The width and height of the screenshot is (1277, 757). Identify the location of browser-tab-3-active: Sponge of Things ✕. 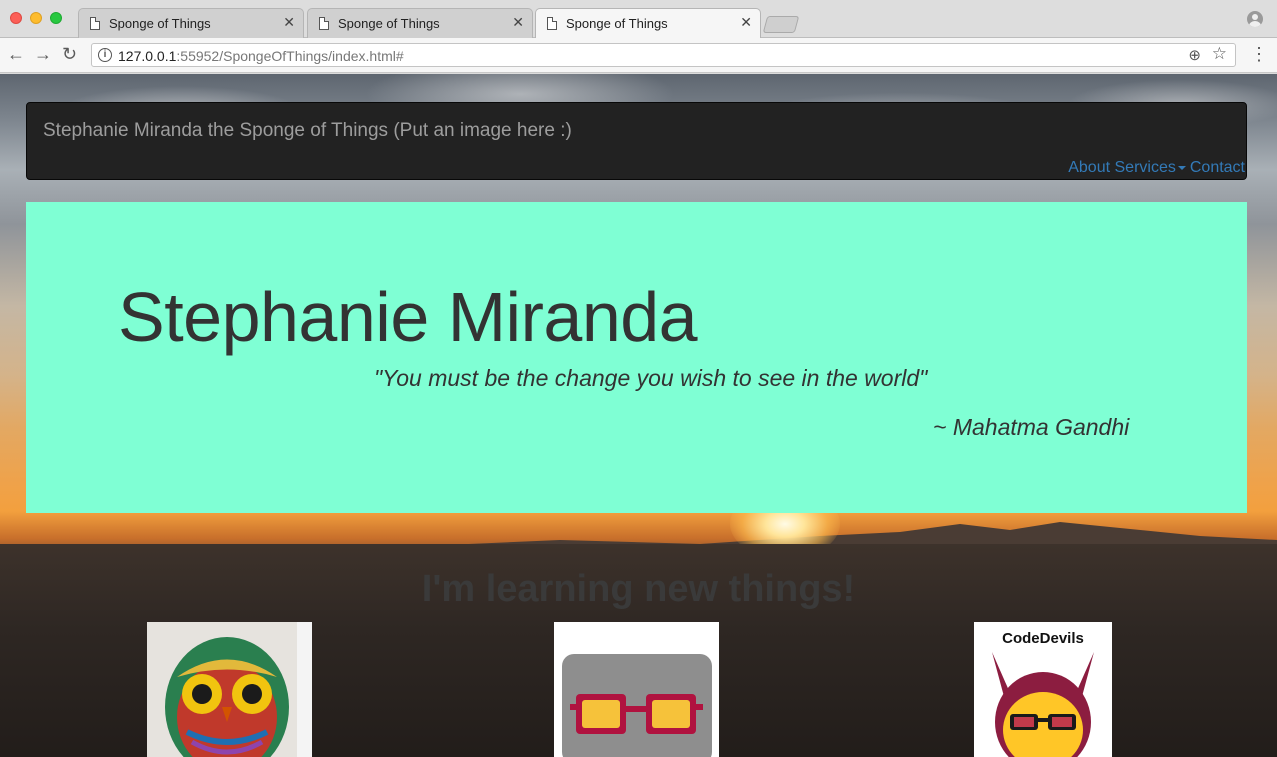
(648, 23).